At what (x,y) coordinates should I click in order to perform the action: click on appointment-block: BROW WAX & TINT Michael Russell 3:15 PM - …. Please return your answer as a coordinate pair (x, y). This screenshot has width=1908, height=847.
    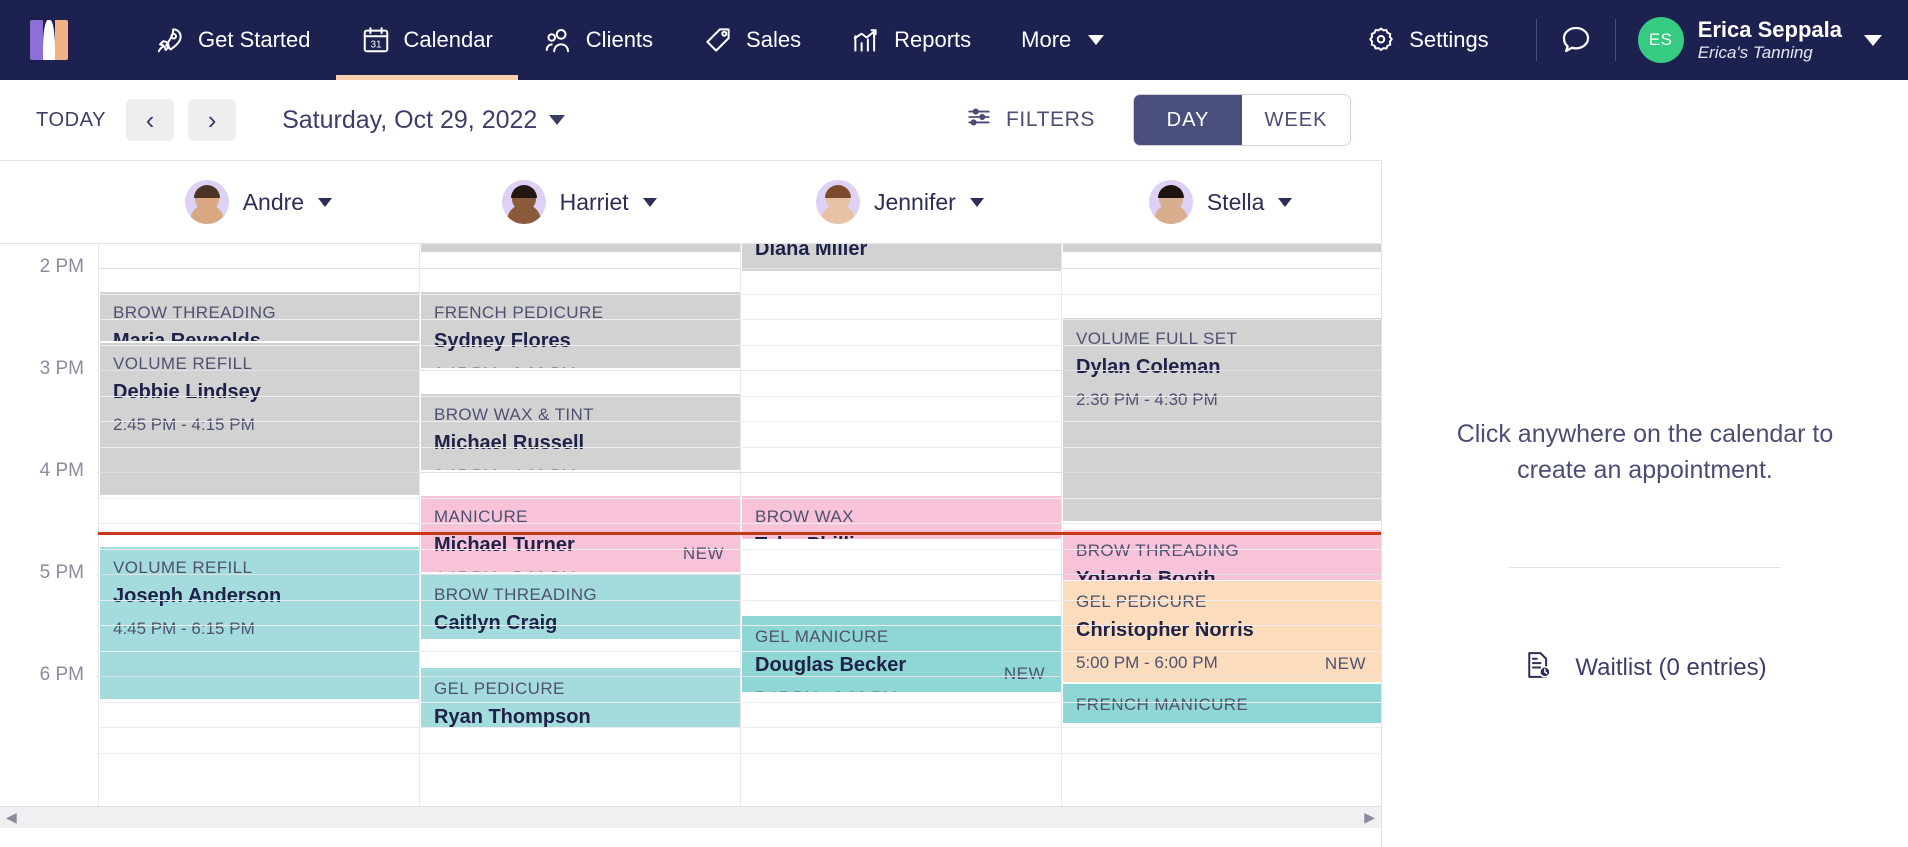
    Looking at the image, I should click on (580, 432).